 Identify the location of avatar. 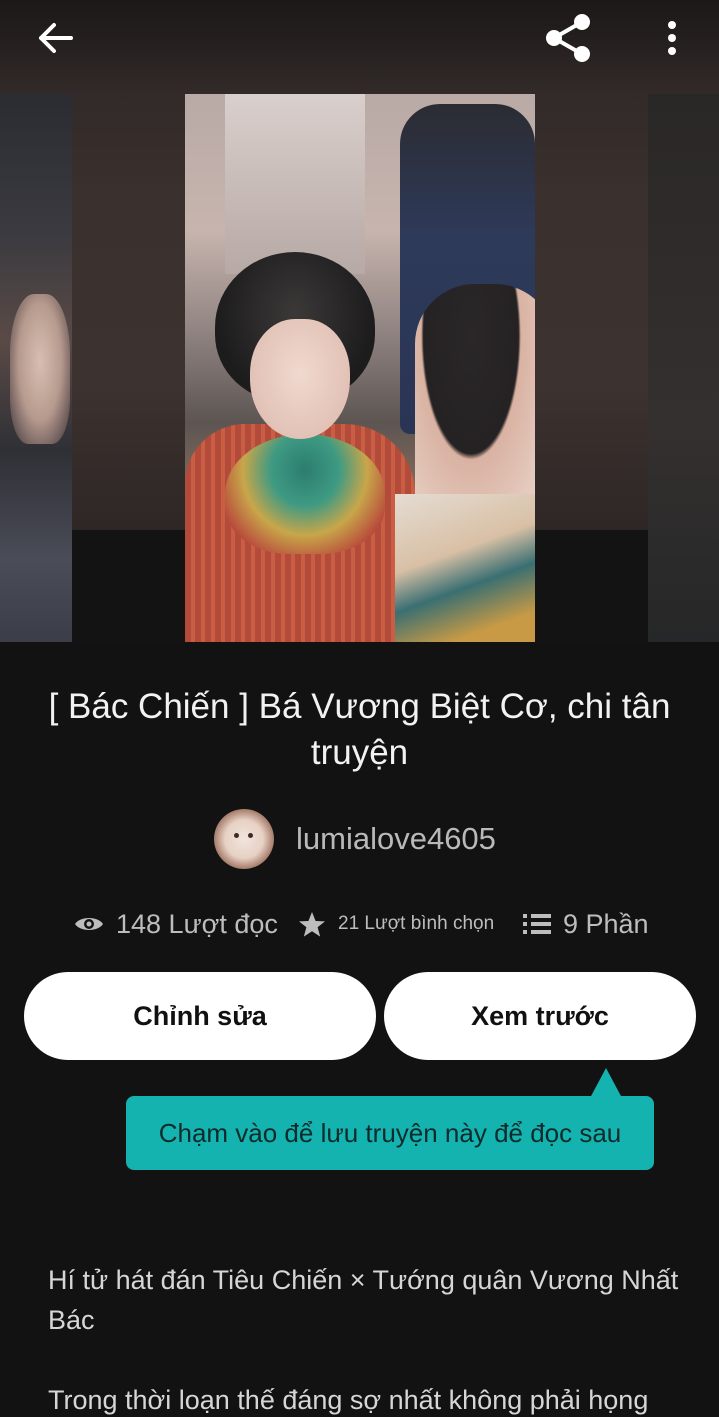
(244, 839).